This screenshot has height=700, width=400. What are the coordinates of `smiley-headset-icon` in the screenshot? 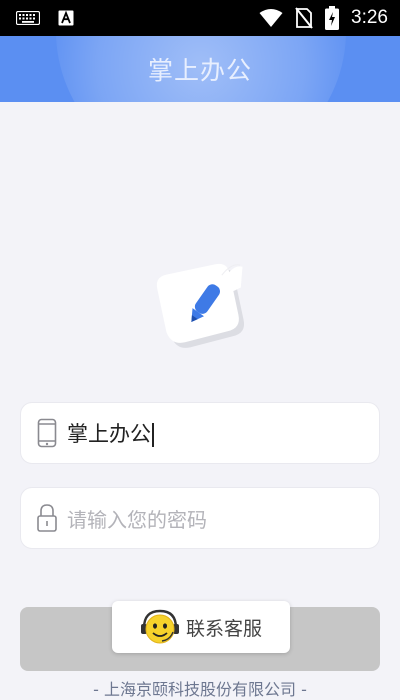 It's located at (159, 626).